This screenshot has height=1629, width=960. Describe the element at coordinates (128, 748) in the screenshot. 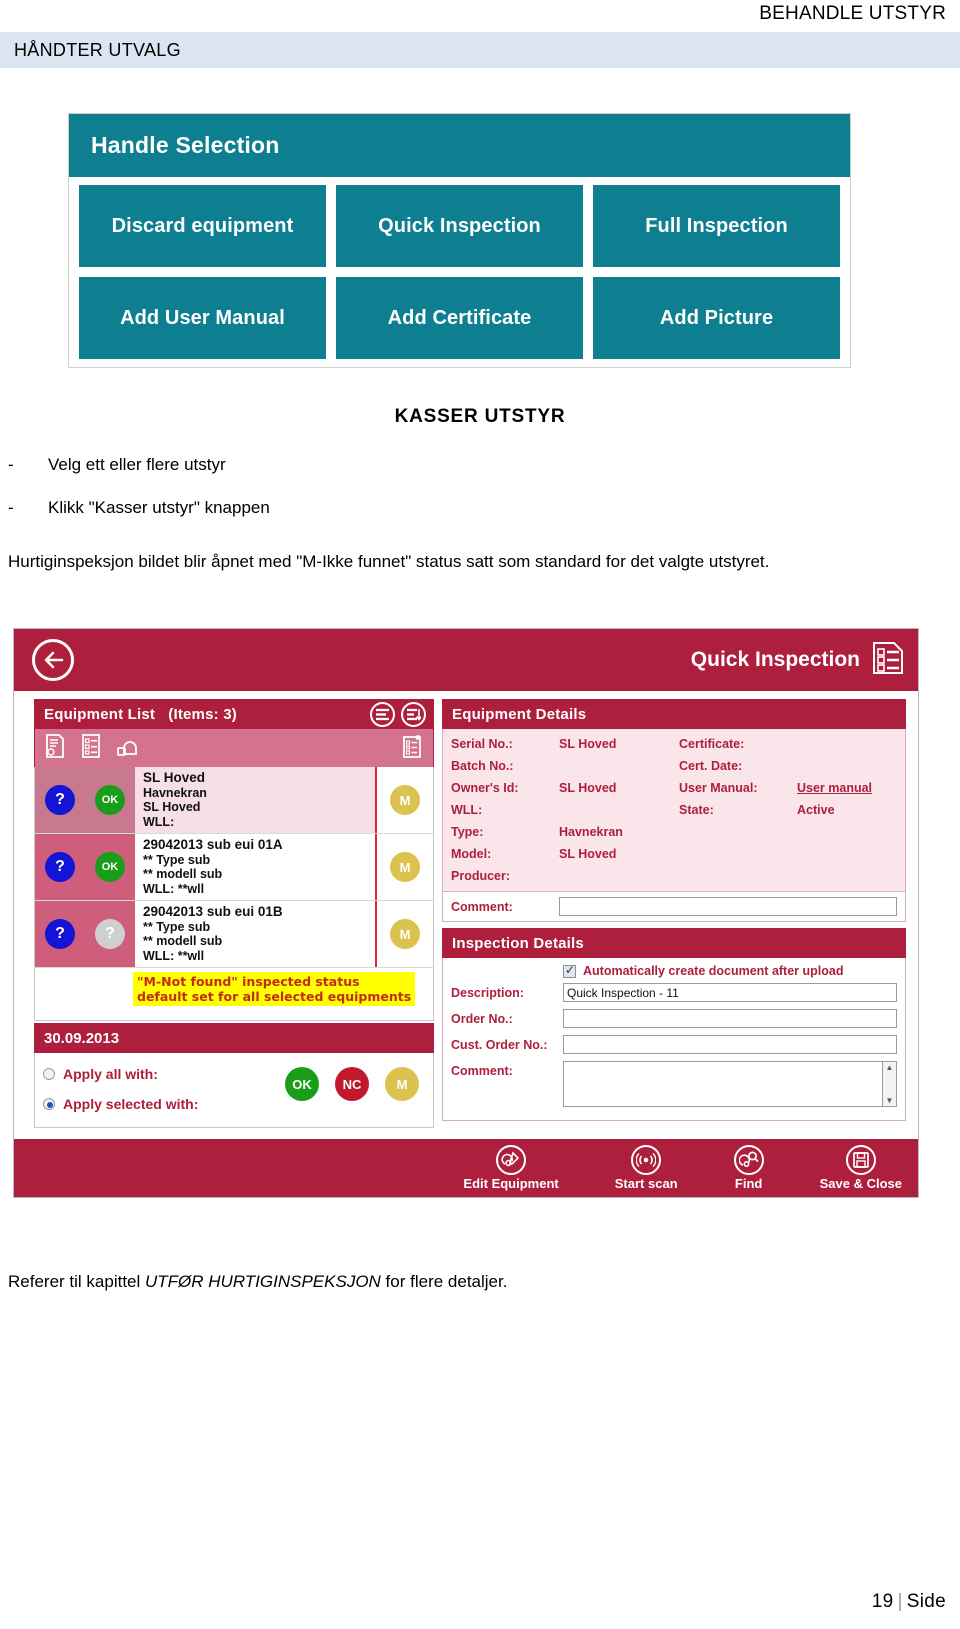

I see `shackle-icon` at that location.